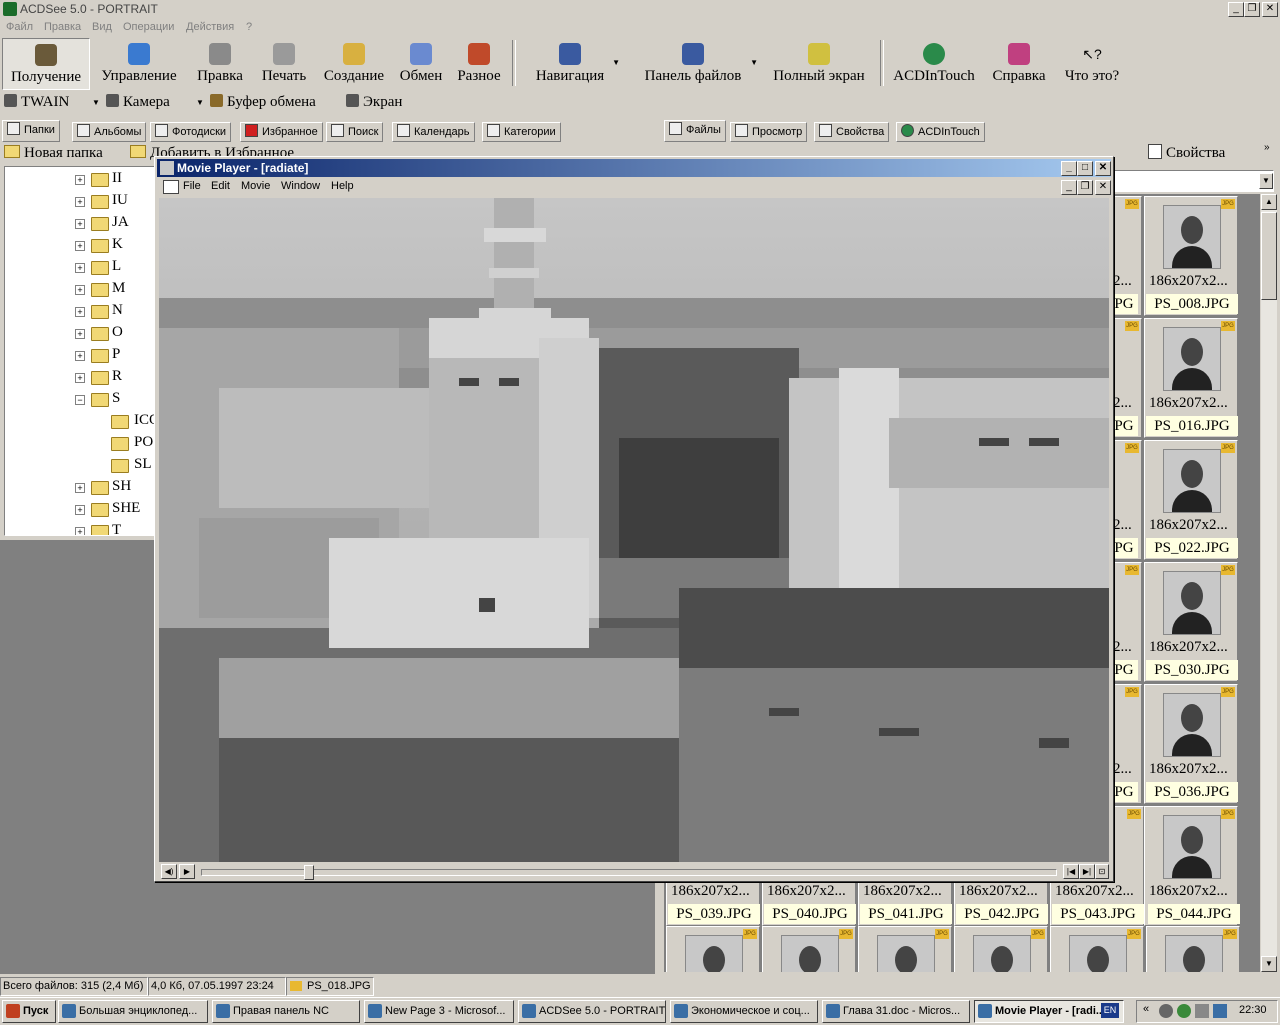  Describe the element at coordinates (1270, 9) in the screenshot. I see `close-button: ✕` at that location.